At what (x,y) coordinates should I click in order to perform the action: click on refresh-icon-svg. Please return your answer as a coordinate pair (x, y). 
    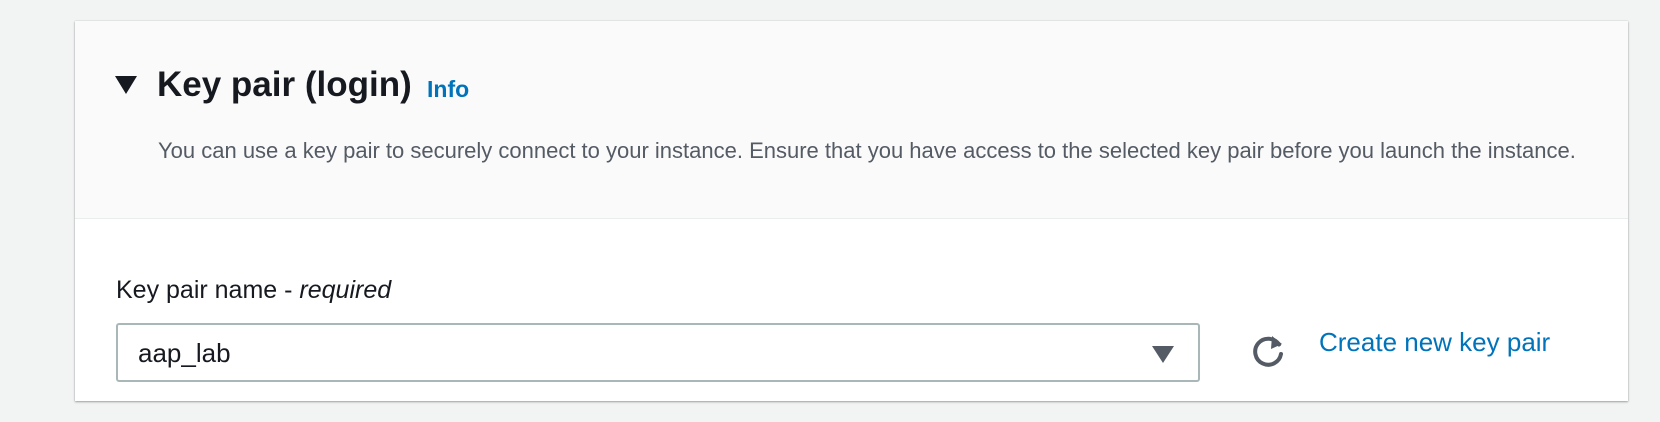
    Looking at the image, I should click on (1268, 351).